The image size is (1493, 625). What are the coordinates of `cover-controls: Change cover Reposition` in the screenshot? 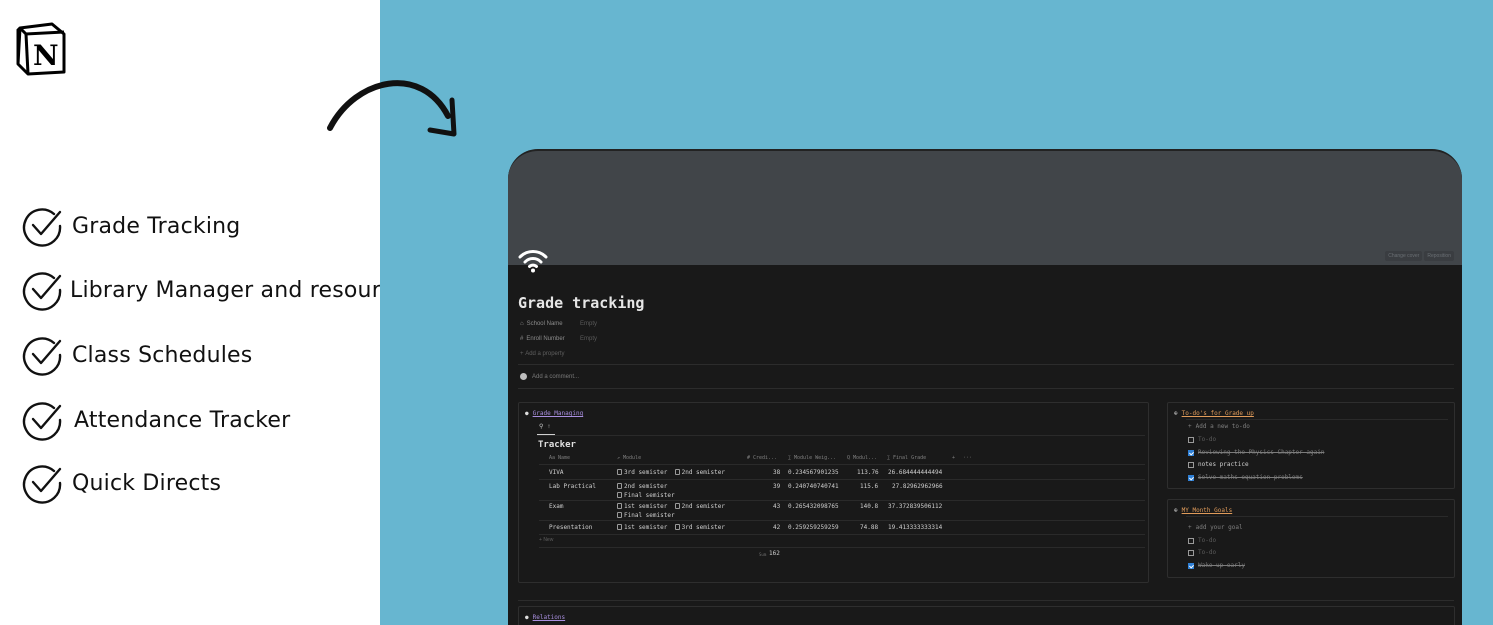 It's located at (1419, 256).